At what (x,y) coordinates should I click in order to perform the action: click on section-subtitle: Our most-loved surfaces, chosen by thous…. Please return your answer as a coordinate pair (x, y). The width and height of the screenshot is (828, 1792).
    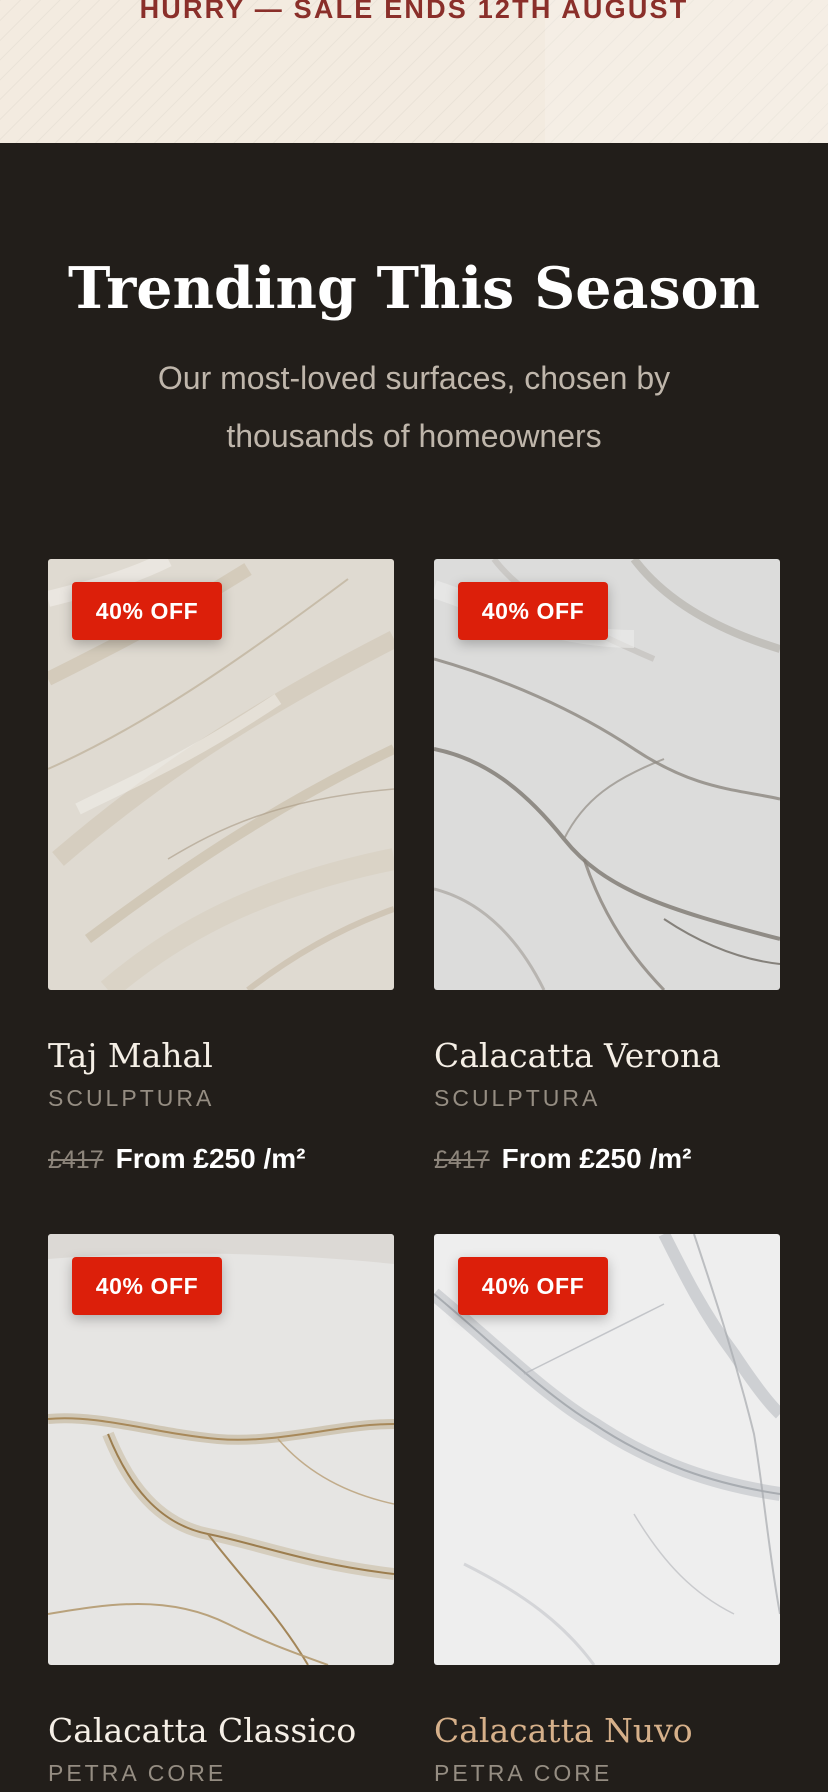
    Looking at the image, I should click on (414, 407).